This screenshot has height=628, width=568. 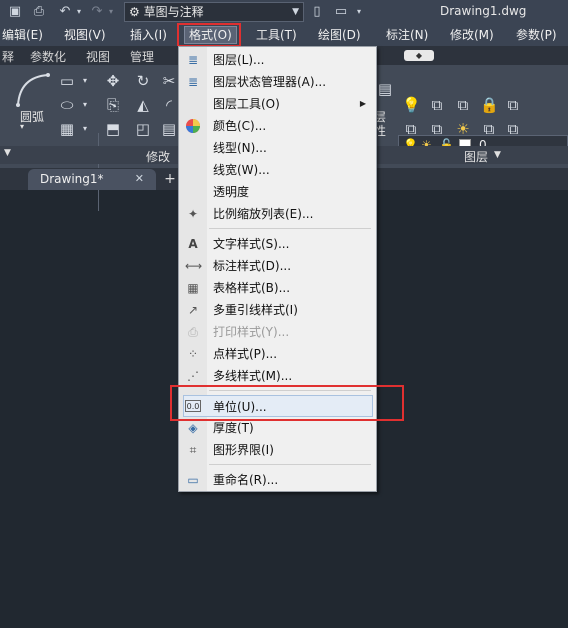 I want to click on rectangle-icon: ▭, so click(x=67, y=81).